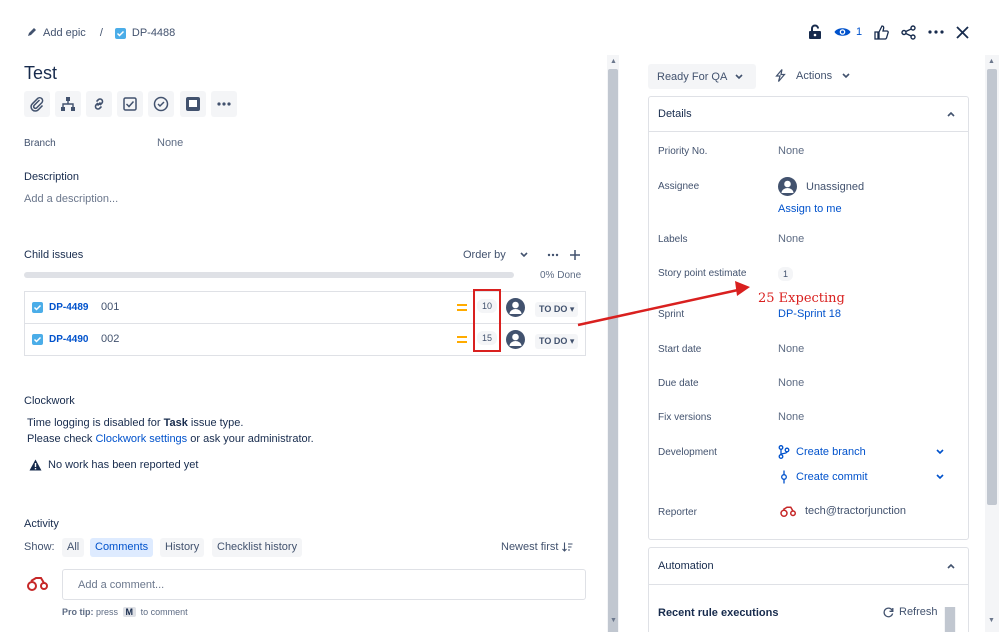 This screenshot has width=999, height=632. Describe the element at coordinates (40, 73) in the screenshot. I see `page-title: Test` at that location.